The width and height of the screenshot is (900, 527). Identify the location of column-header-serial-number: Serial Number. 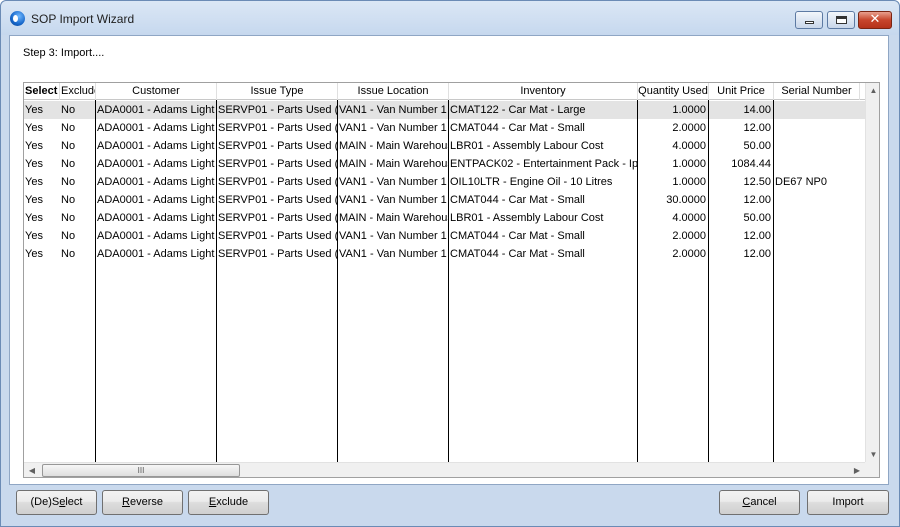
(817, 91).